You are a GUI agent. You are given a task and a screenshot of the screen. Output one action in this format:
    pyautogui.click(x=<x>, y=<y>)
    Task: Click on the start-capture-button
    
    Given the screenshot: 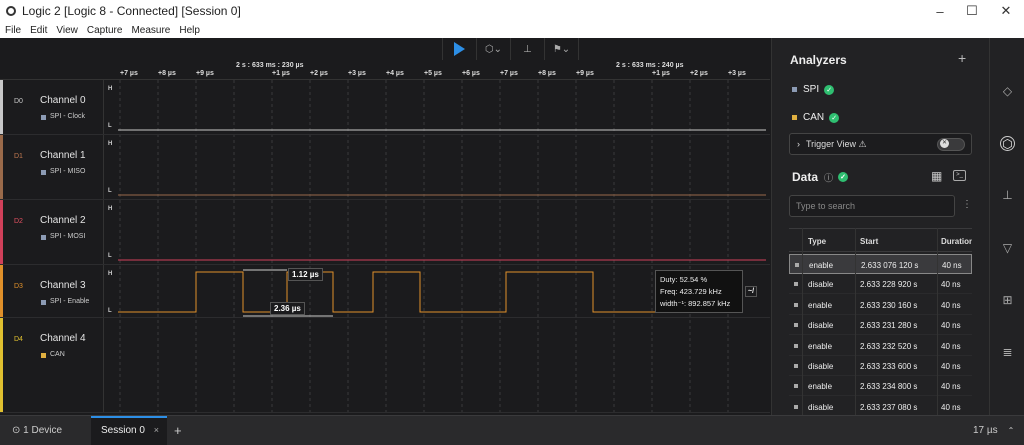 What is the action you would take?
    pyautogui.click(x=460, y=49)
    